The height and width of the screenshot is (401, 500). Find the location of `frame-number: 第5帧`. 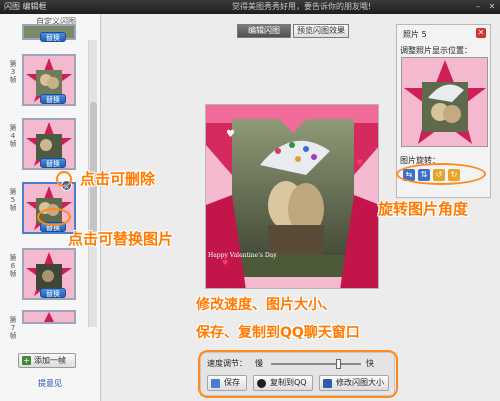

frame-number: 第5帧 is located at coordinates (13, 200).